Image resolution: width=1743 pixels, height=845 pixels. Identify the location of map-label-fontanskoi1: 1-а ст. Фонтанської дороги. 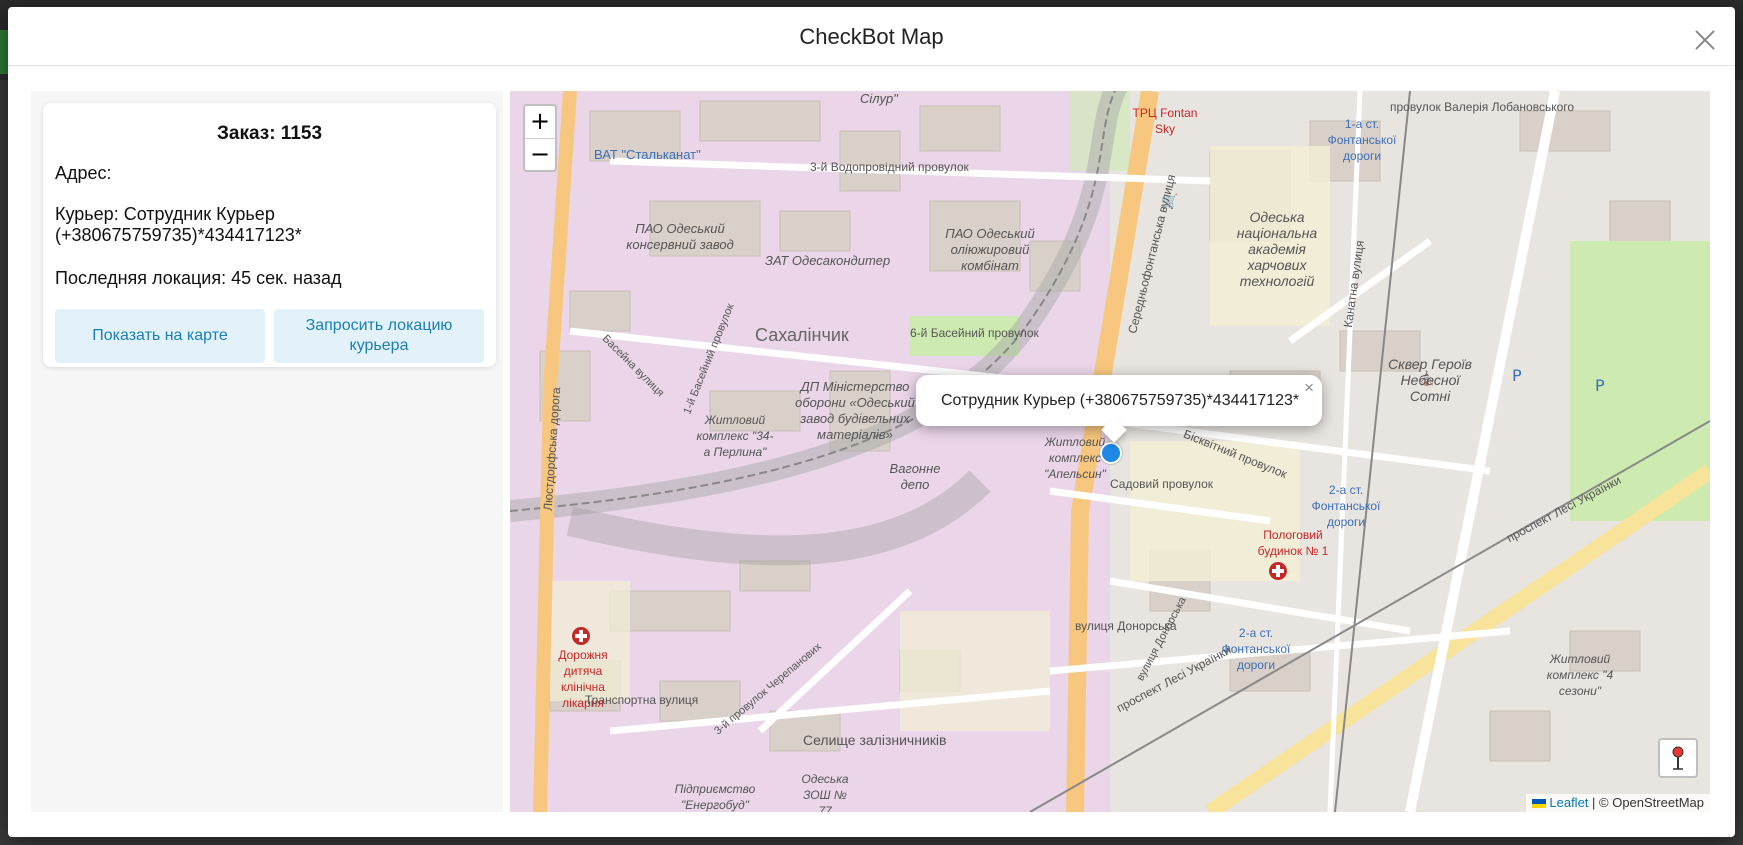
(1362, 140).